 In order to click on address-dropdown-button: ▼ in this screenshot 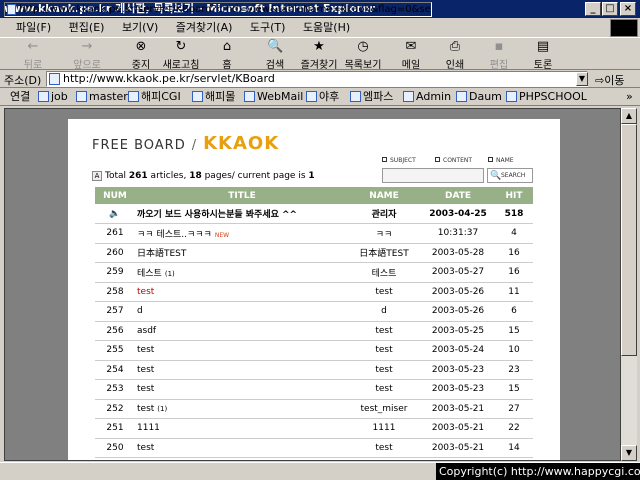, I will do `click(582, 79)`.